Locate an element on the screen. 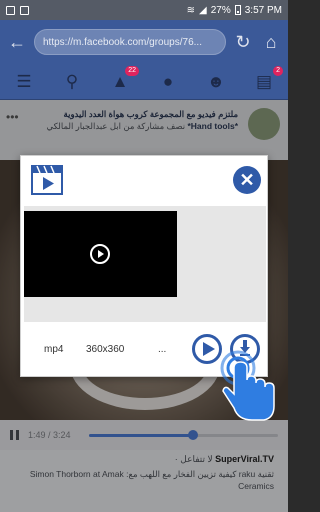  thumbnail-play-icon is located at coordinates (100, 254).